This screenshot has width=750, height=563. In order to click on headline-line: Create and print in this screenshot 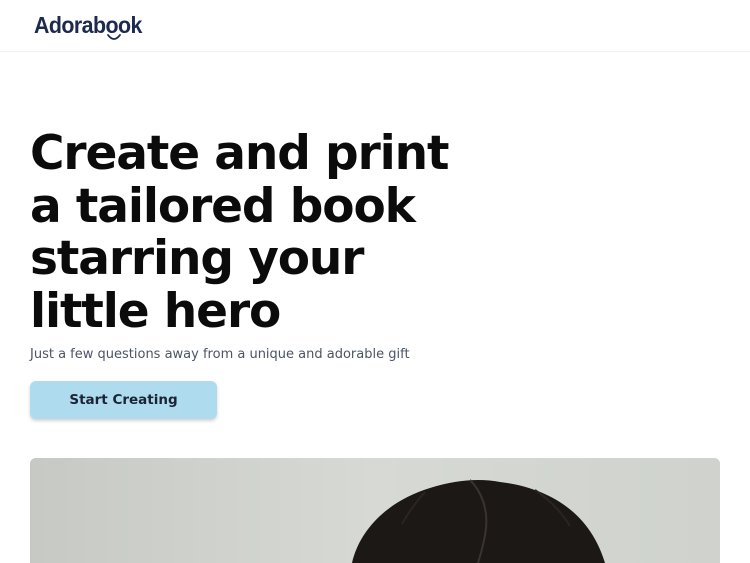, I will do `click(240, 153)`.